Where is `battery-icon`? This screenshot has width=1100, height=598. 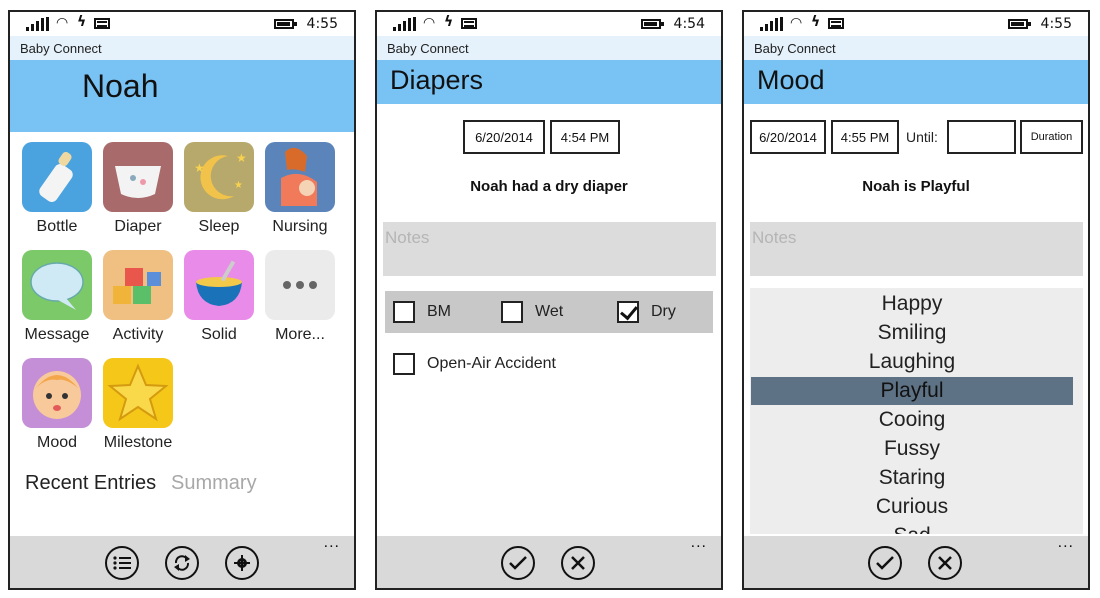
battery-icon is located at coordinates (1019, 24).